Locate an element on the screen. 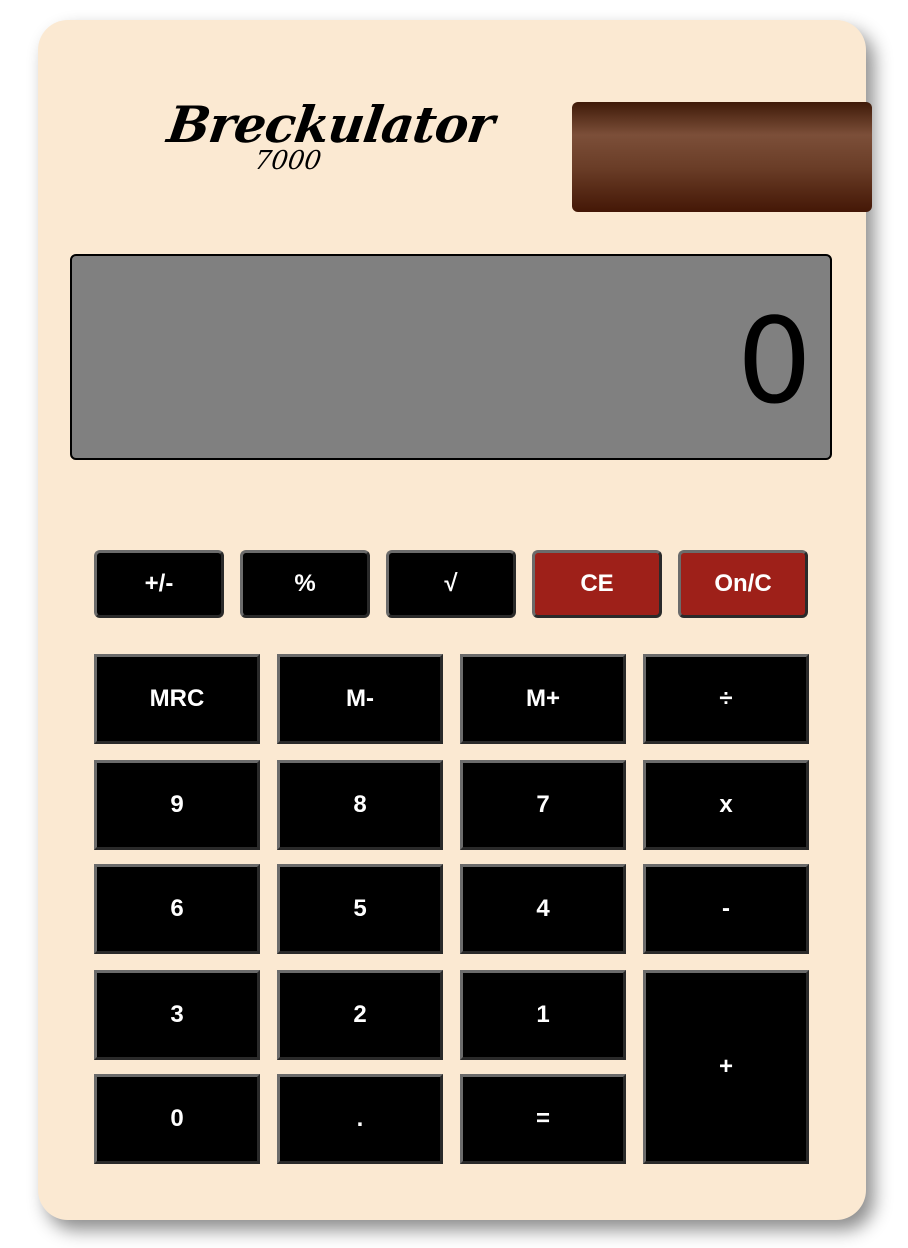 The height and width of the screenshot is (1248, 908). brand-model: 7000 is located at coordinates (288, 161).